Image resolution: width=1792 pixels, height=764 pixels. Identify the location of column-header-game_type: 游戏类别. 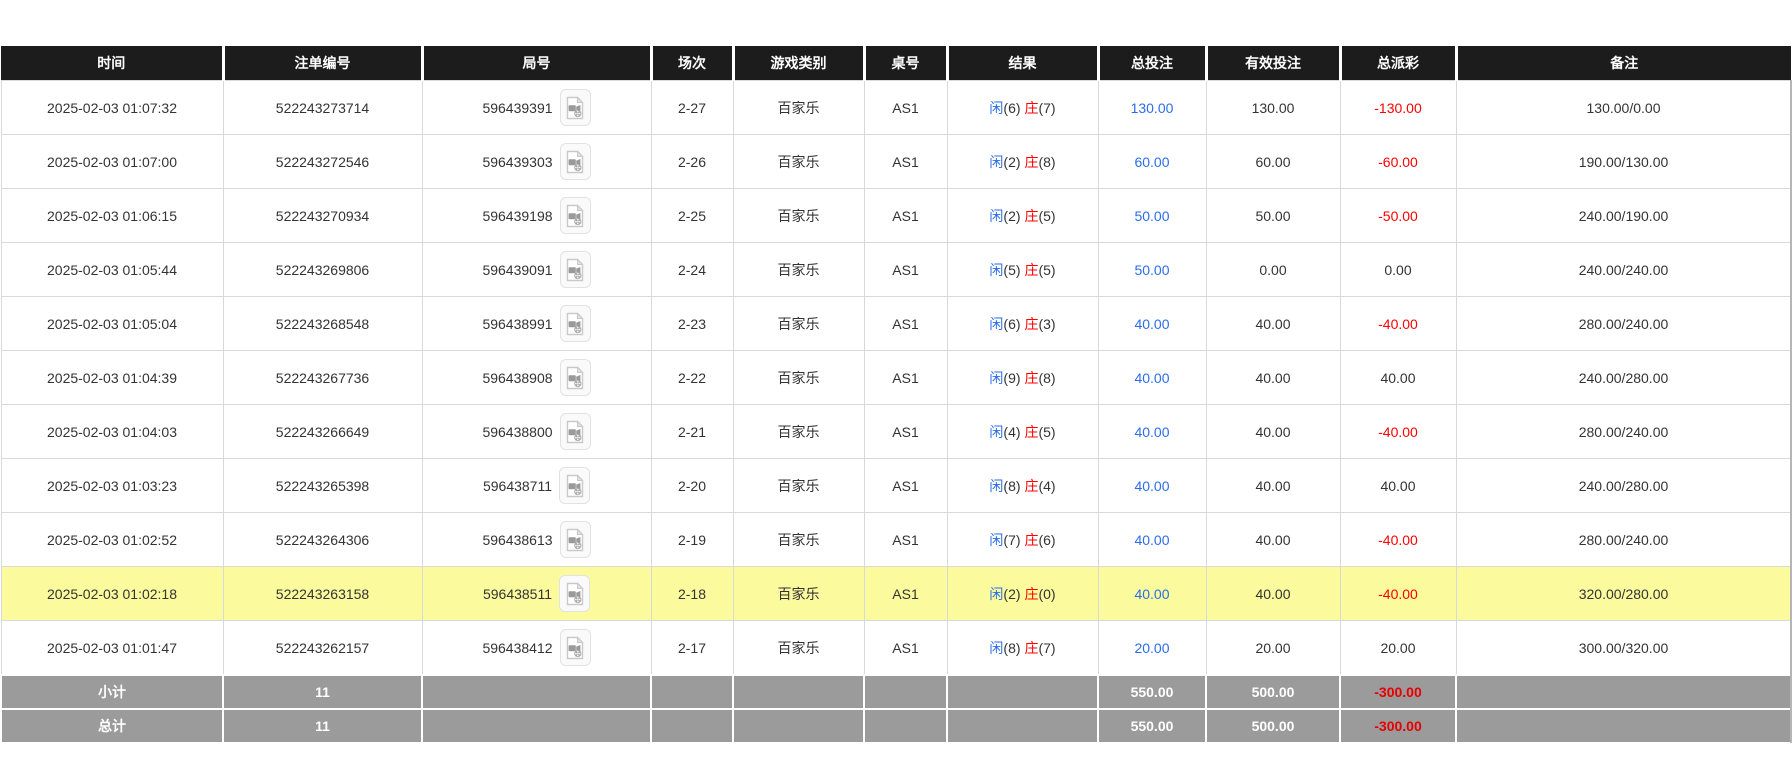
(797, 63).